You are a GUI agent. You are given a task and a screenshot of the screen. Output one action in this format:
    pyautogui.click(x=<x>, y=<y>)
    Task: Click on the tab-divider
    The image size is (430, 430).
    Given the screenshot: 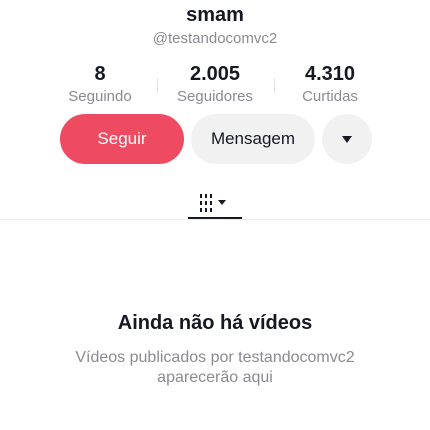 What is the action you would take?
    pyautogui.click(x=215, y=219)
    